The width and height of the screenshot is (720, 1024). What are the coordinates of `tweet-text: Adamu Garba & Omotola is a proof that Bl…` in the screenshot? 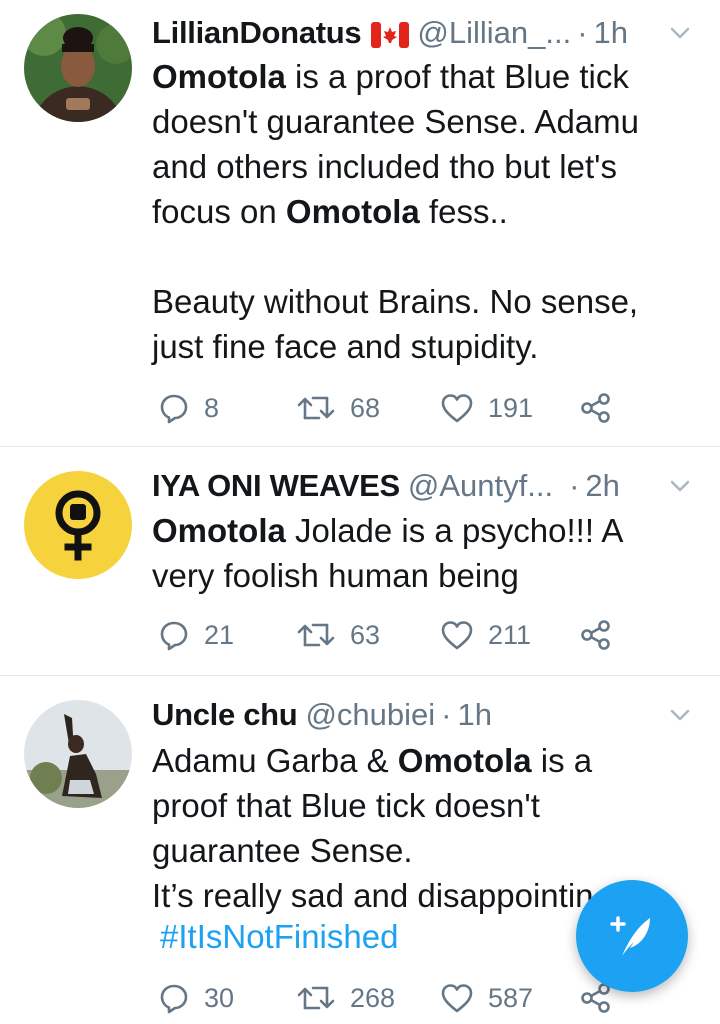 It's located at (373, 828).